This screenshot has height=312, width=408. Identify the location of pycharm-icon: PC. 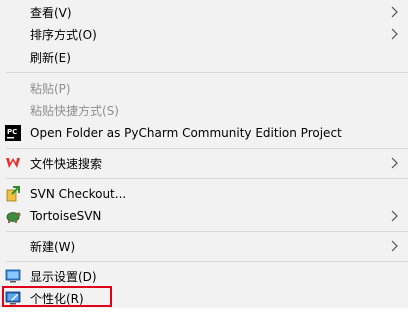
(13, 133).